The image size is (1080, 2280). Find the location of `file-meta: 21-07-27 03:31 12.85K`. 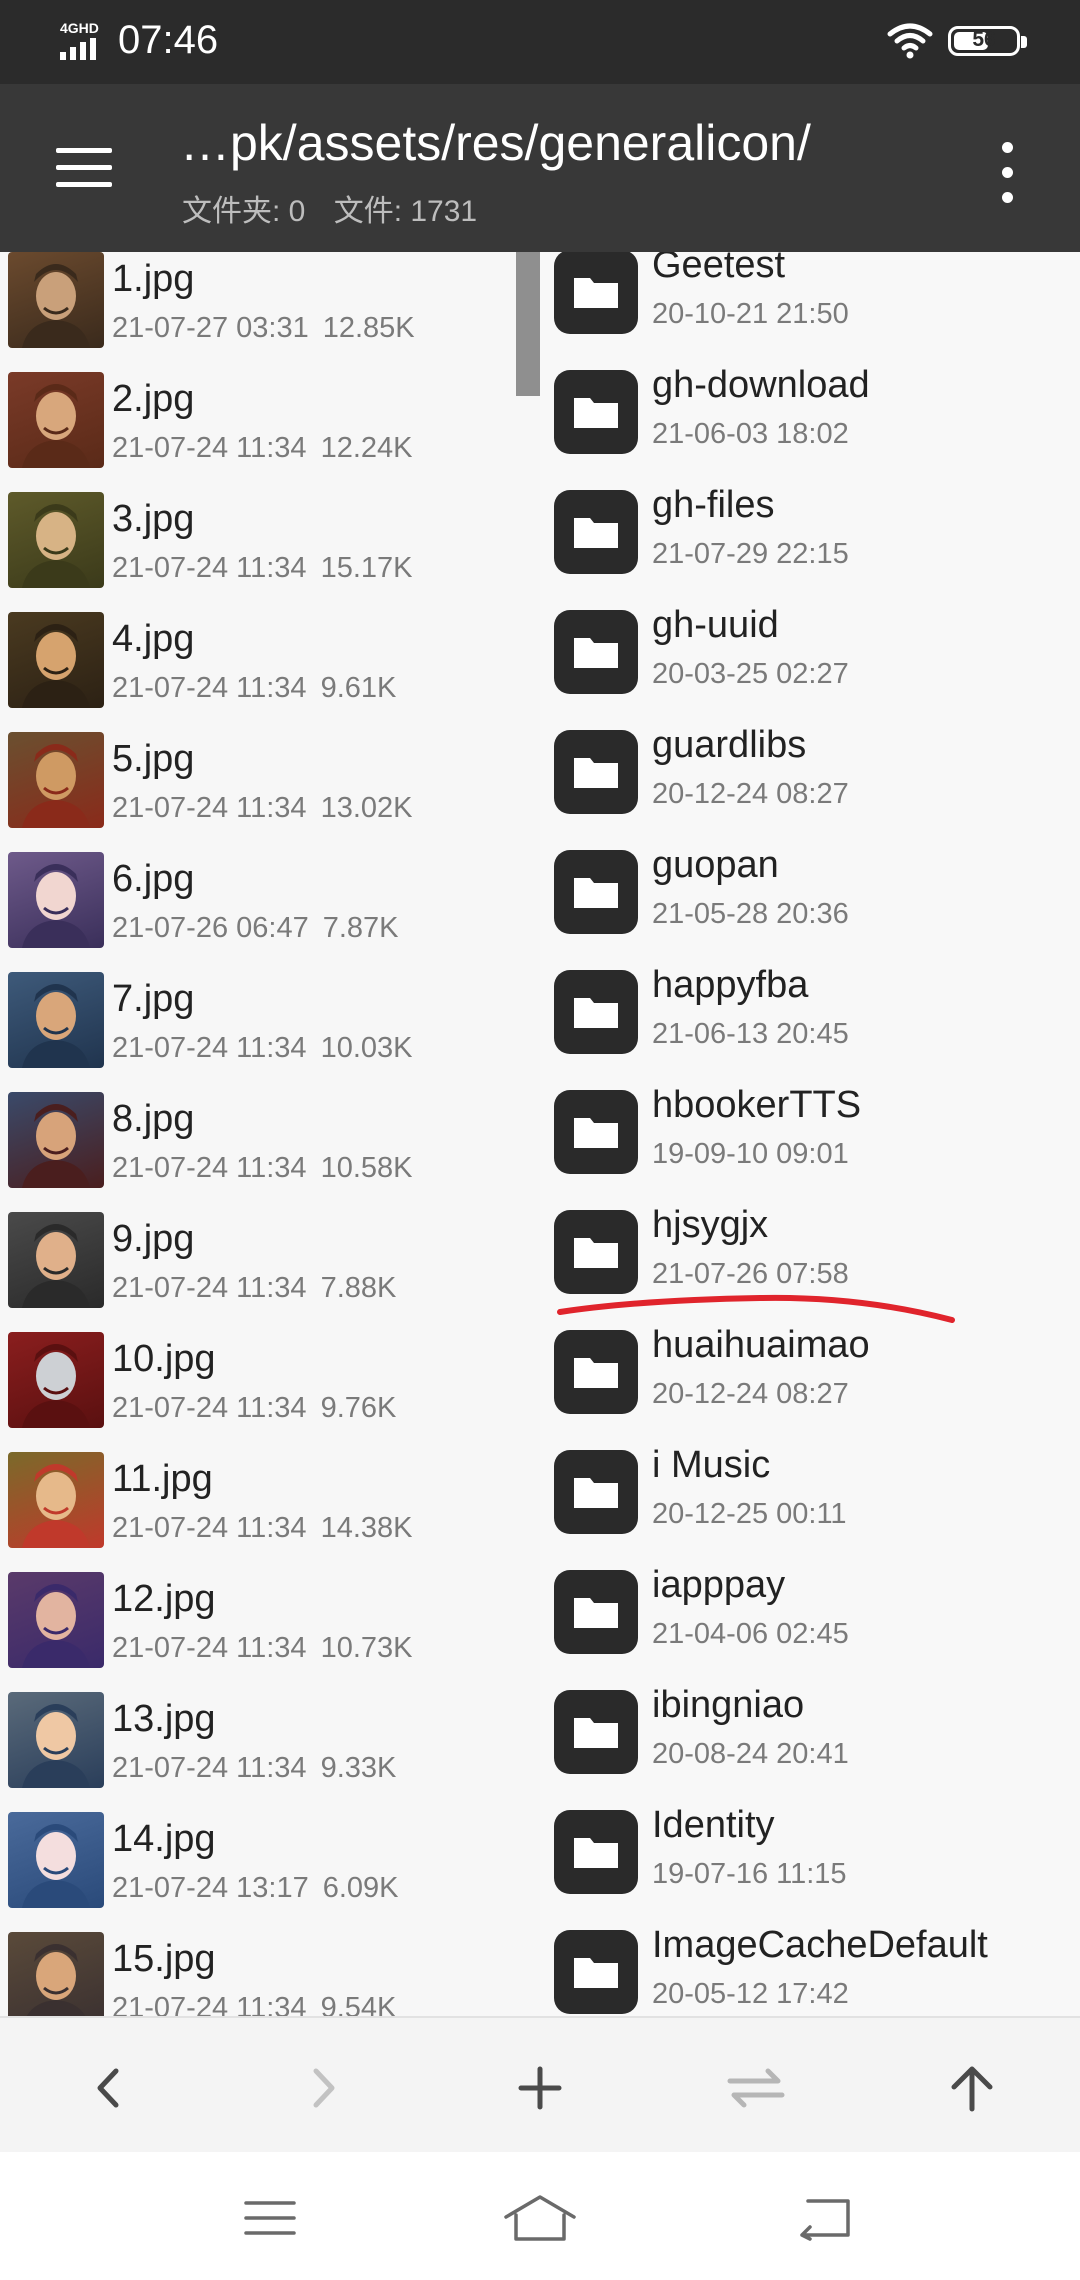

file-meta: 21-07-27 03:31 12.85K is located at coordinates (263, 328).